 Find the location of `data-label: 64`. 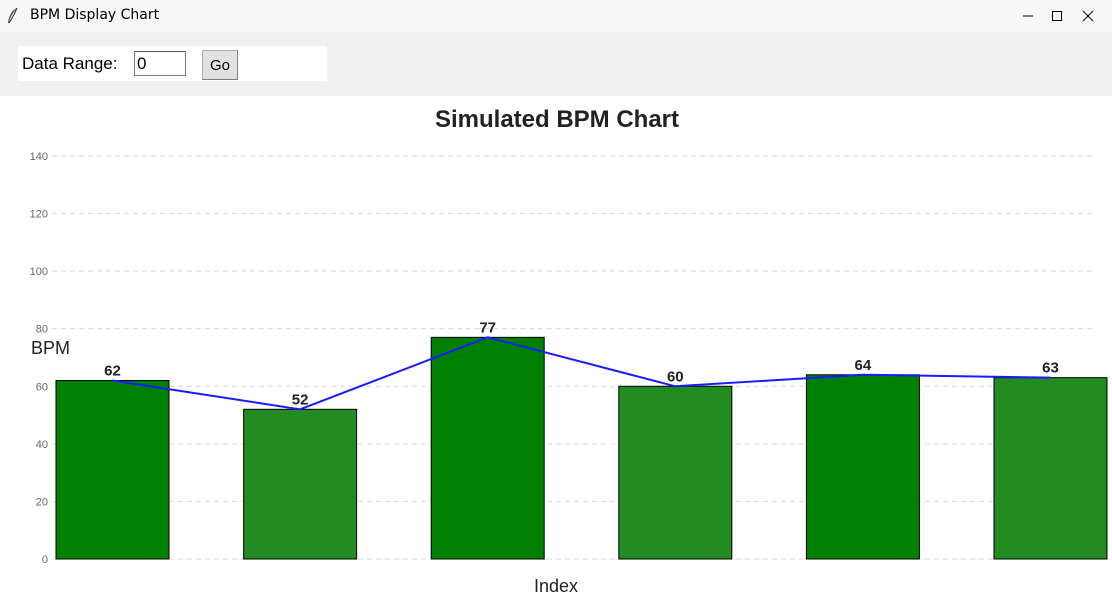

data-label: 64 is located at coordinates (863, 365).